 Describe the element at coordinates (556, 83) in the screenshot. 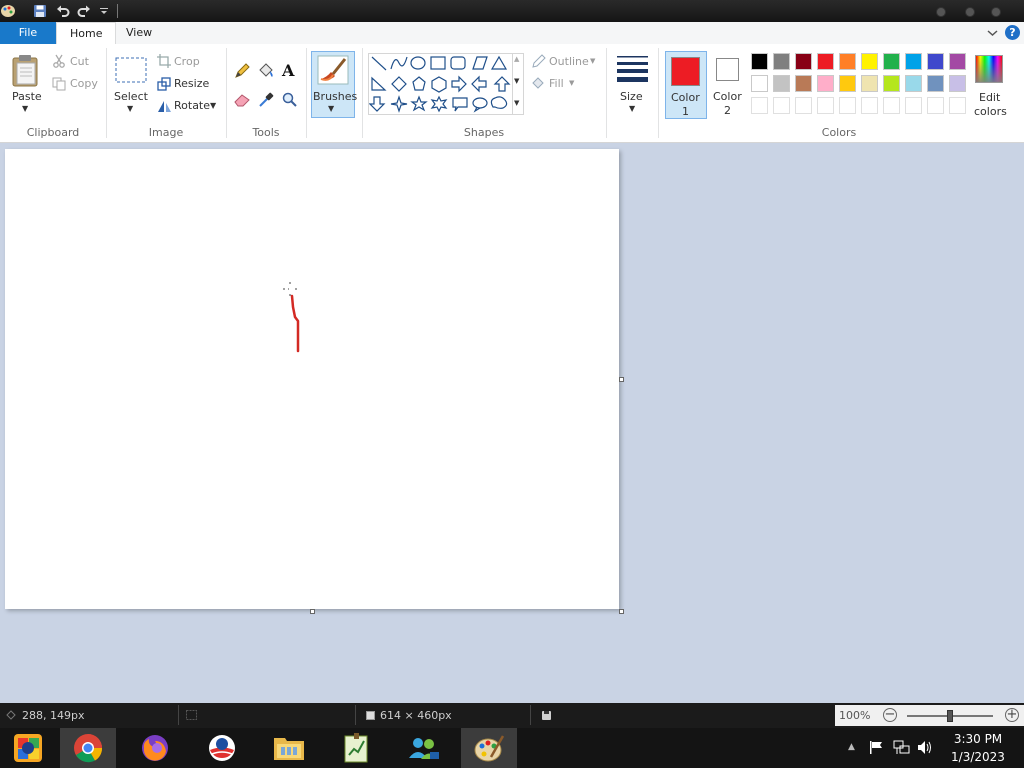

I see `fill-button: Fill` at that location.